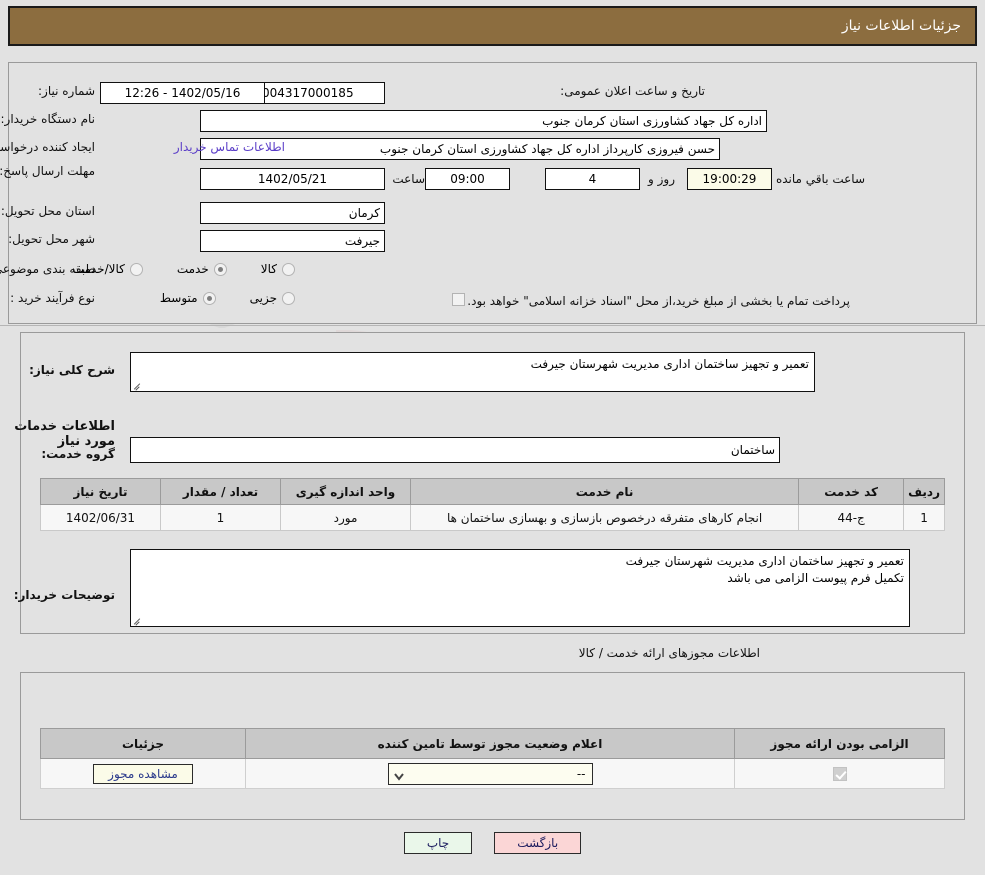 The width and height of the screenshot is (985, 875). I want to click on radio-label-kala: کالا, so click(268, 269).